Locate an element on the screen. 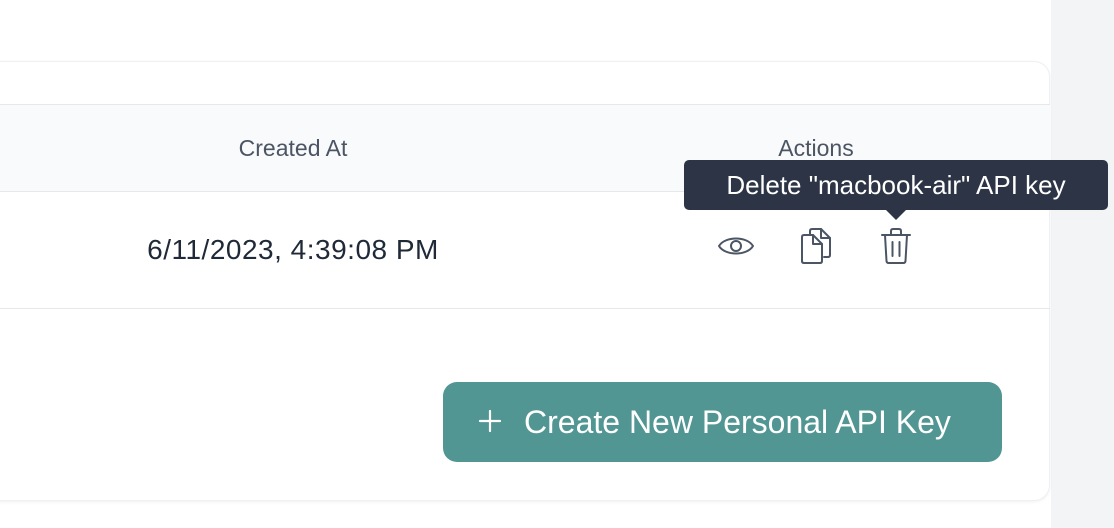 This screenshot has width=1114, height=528. created-at-cell: 6/11/2023, 4:39:08 PM is located at coordinates (293, 249).